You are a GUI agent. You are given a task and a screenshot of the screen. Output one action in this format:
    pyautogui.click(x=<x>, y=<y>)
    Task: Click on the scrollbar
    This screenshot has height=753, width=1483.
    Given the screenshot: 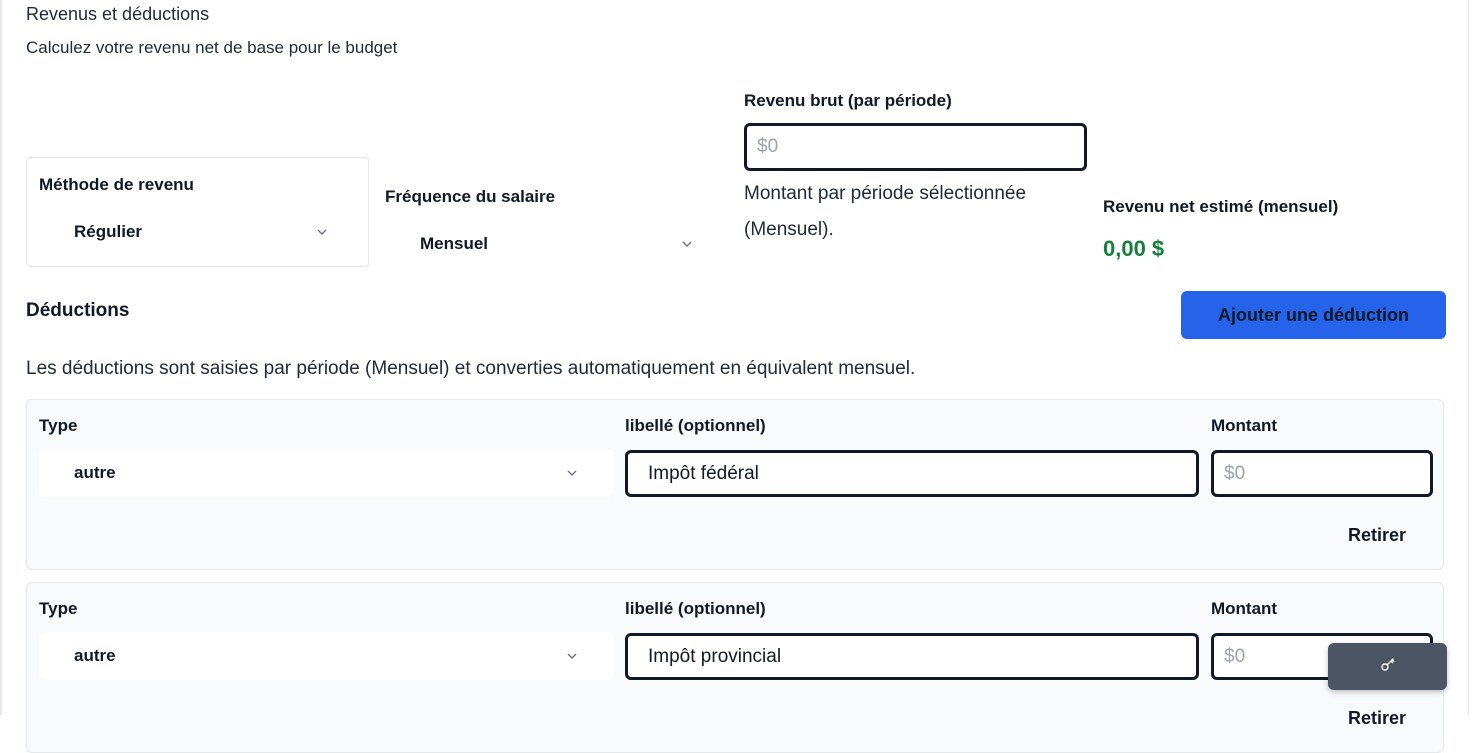 What is the action you would take?
    pyautogui.click(x=1475, y=357)
    